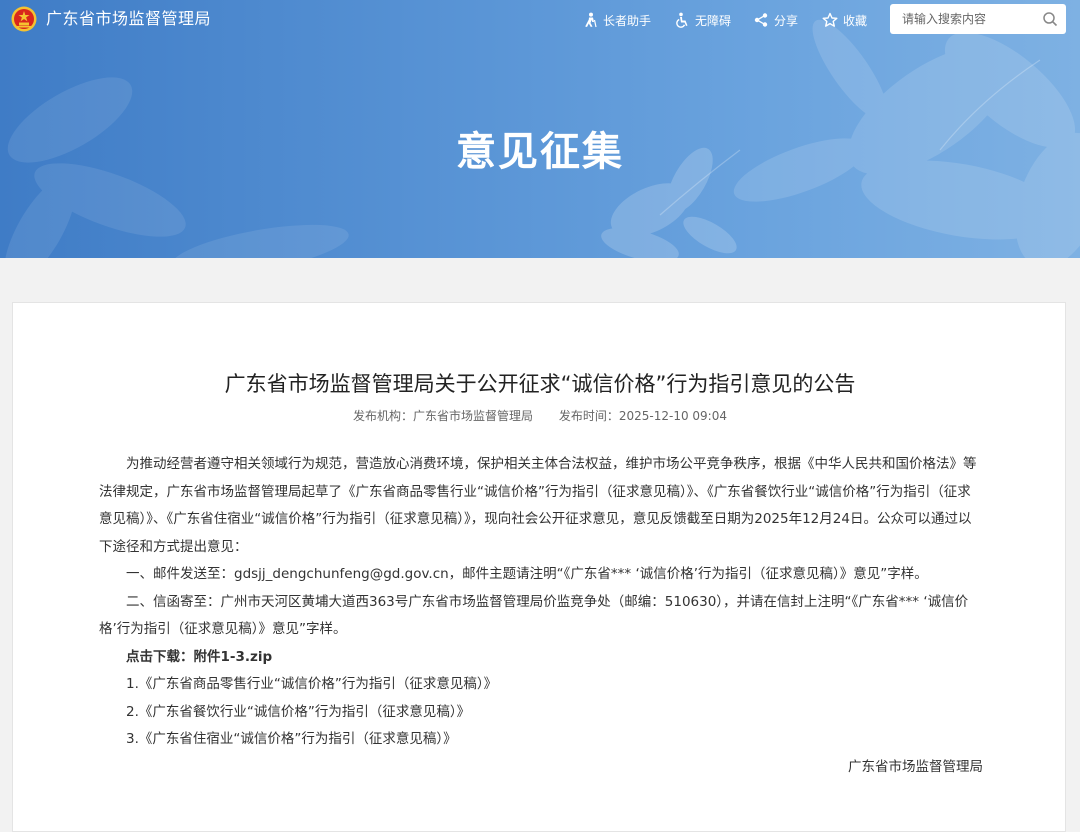 The height and width of the screenshot is (832, 1080). I want to click on download-link: 点击下载：附件1-3.zip, so click(541, 658).